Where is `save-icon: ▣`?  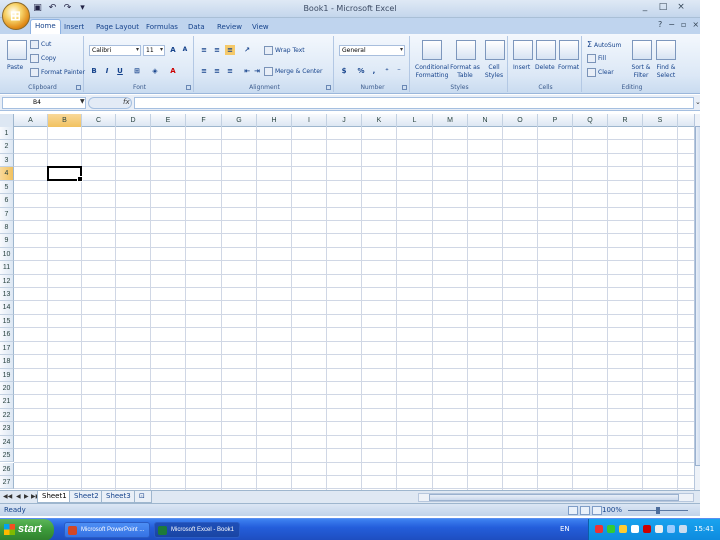 save-icon: ▣ is located at coordinates (37, 8).